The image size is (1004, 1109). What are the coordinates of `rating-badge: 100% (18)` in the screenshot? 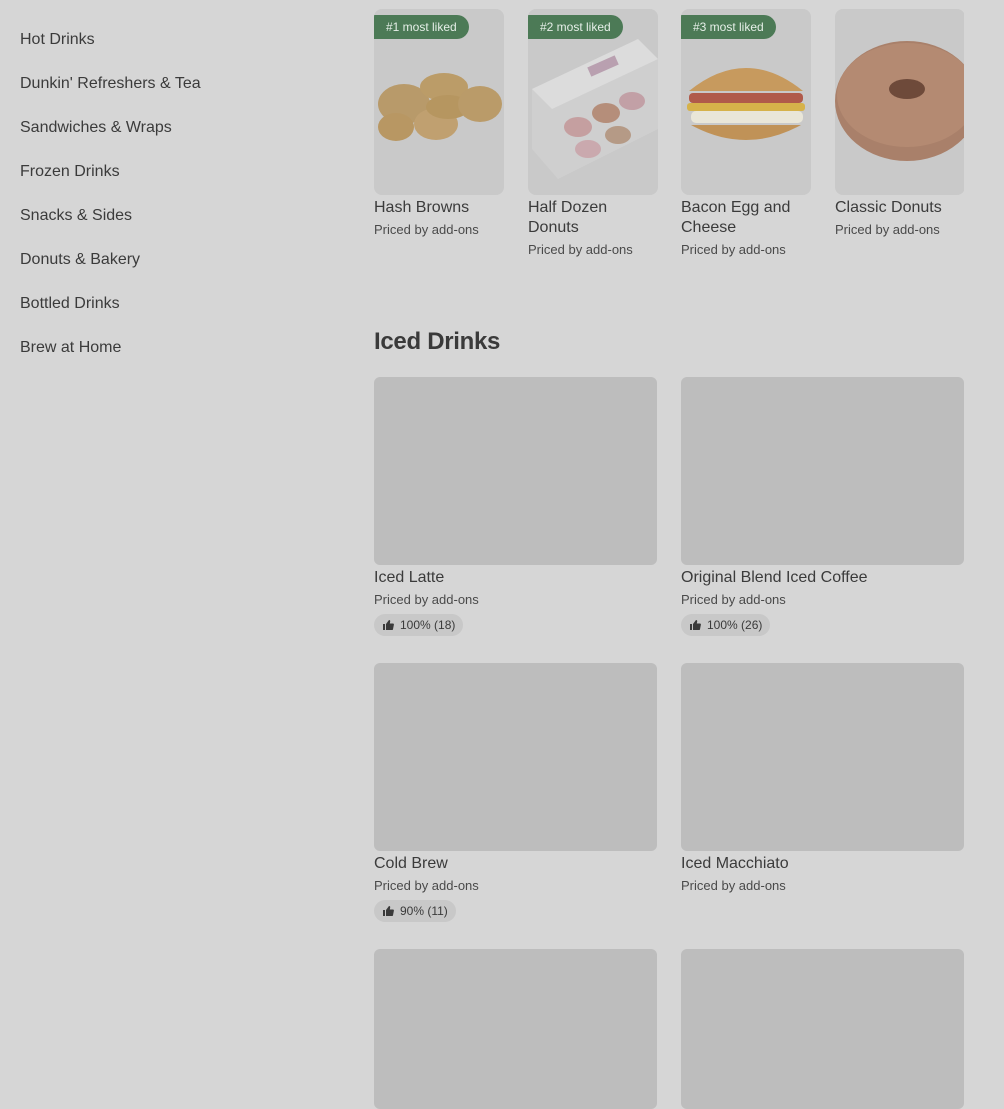 It's located at (419, 625).